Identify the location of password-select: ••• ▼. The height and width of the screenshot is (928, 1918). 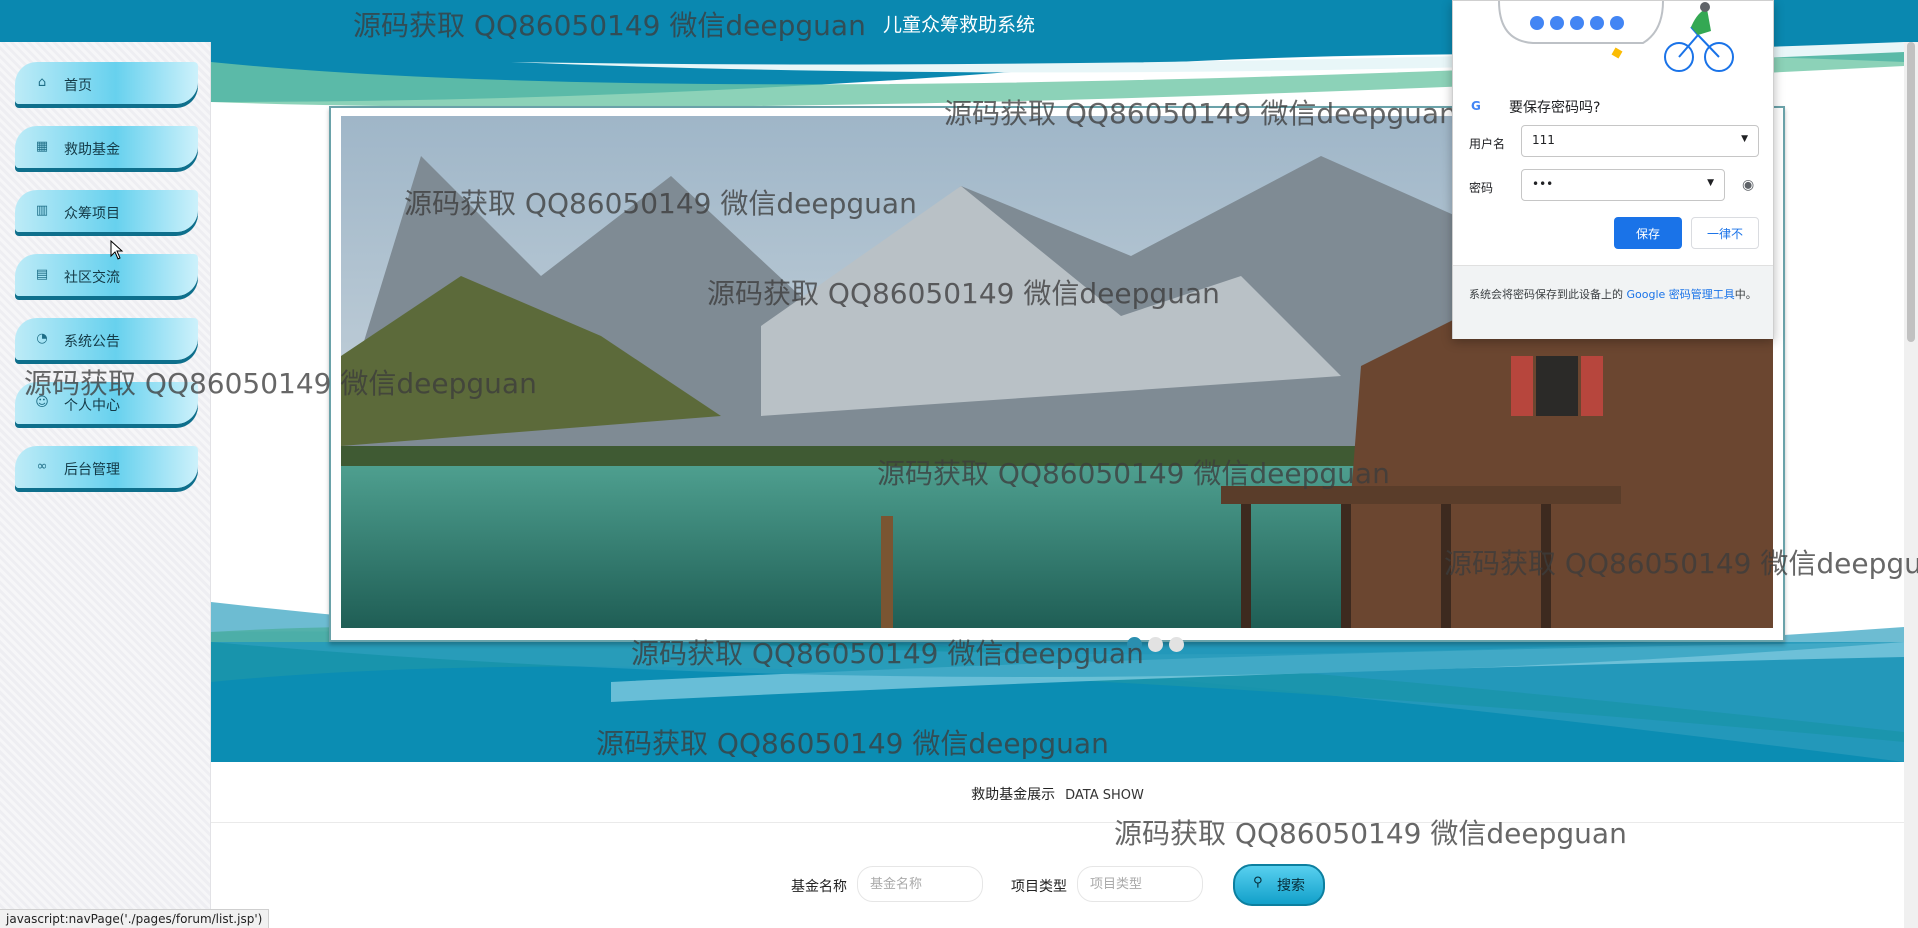
(1623, 185).